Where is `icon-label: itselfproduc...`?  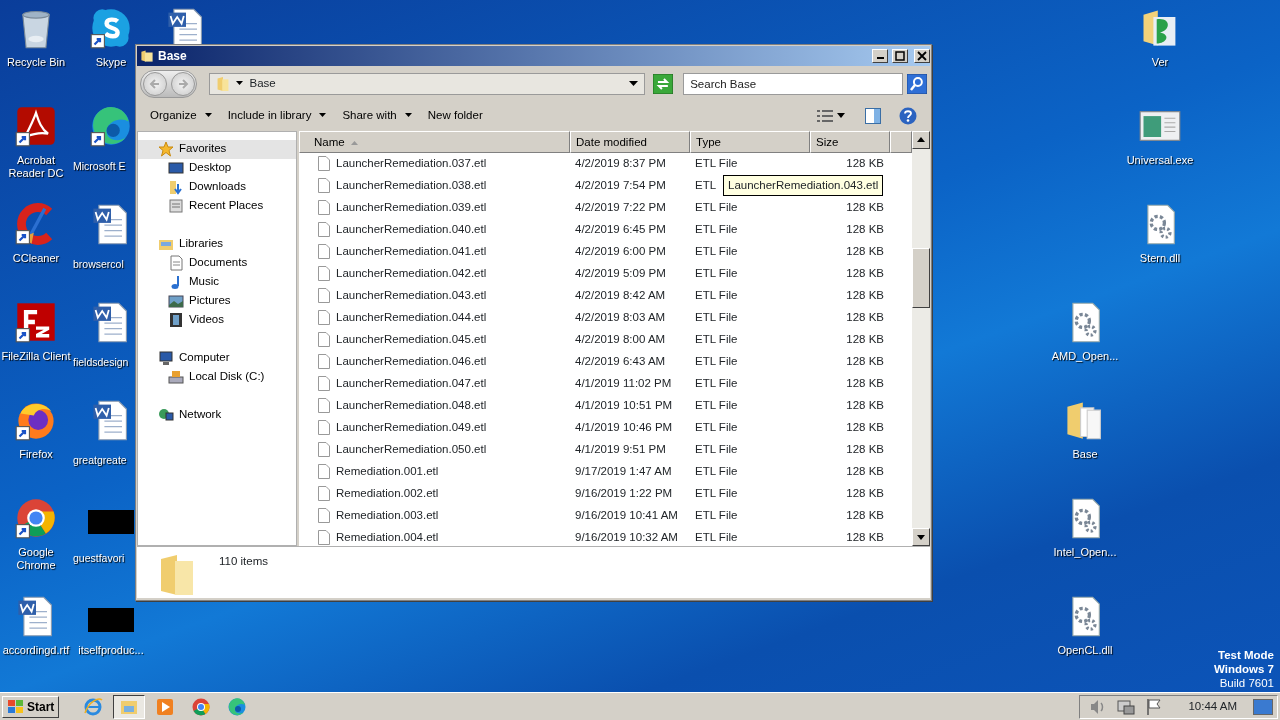 icon-label: itselfproduc... is located at coordinates (111, 650).